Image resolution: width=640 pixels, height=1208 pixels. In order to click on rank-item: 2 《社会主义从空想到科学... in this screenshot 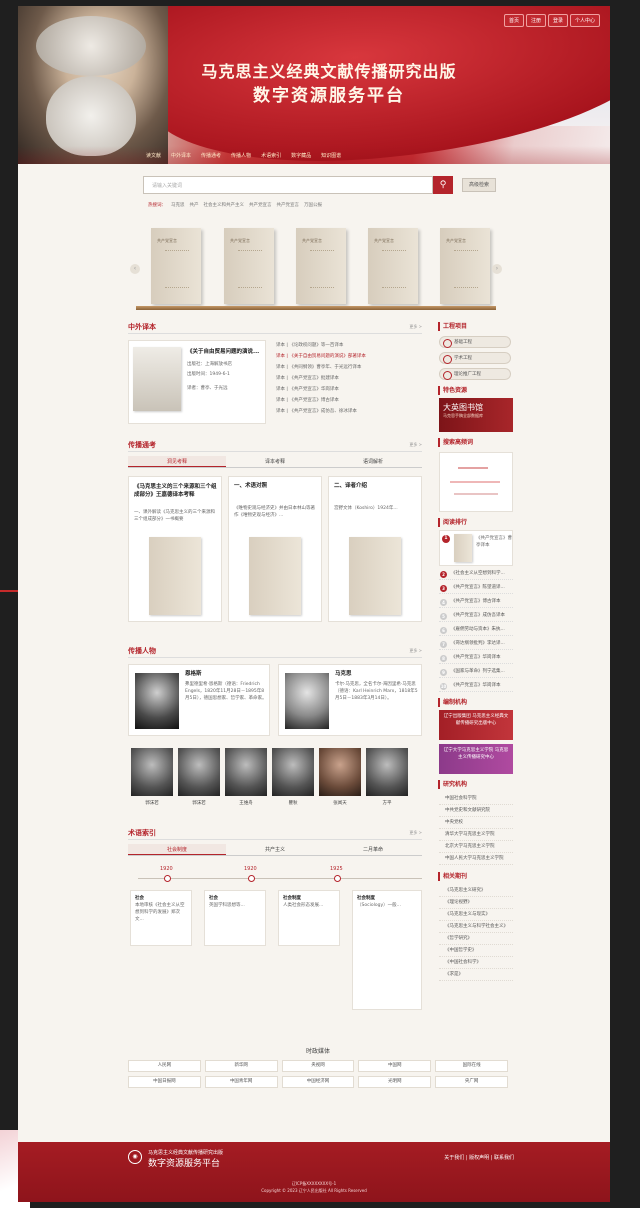, I will do `click(476, 574)`.